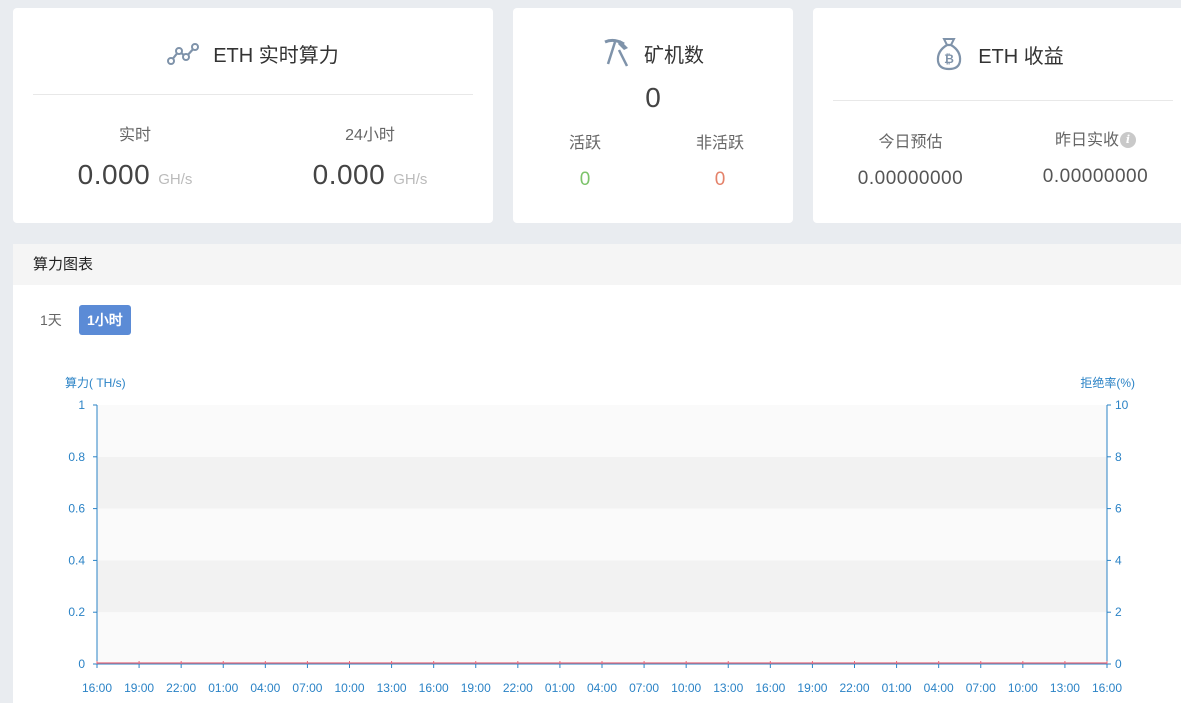 This screenshot has height=703, width=1181. Describe the element at coordinates (276, 56) in the screenshot. I see `hashrate-card-title: ETH 实时算力` at that location.